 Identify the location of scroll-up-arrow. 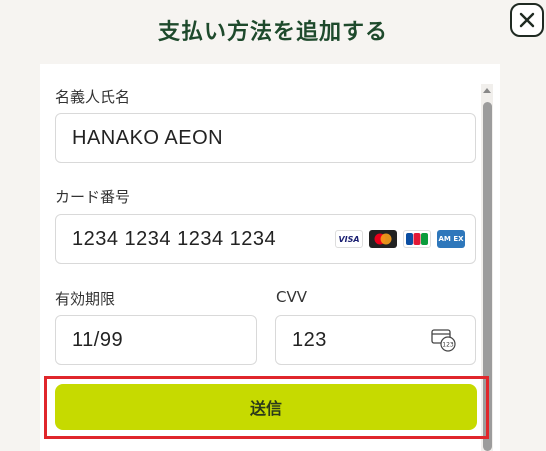
(487, 90).